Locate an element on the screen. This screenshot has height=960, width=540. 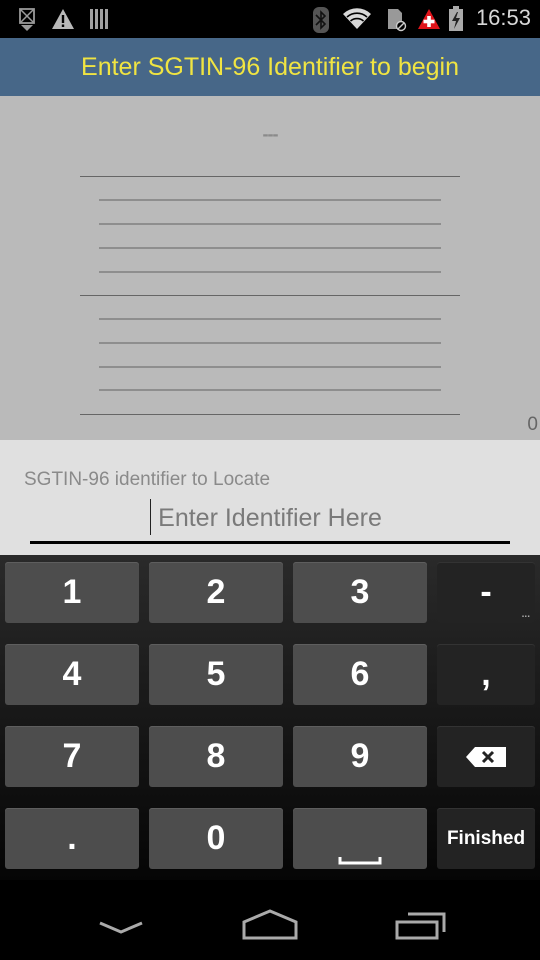
identifier-input-section: SGTIN-96 identifier to Locate is located at coordinates (270, 497).